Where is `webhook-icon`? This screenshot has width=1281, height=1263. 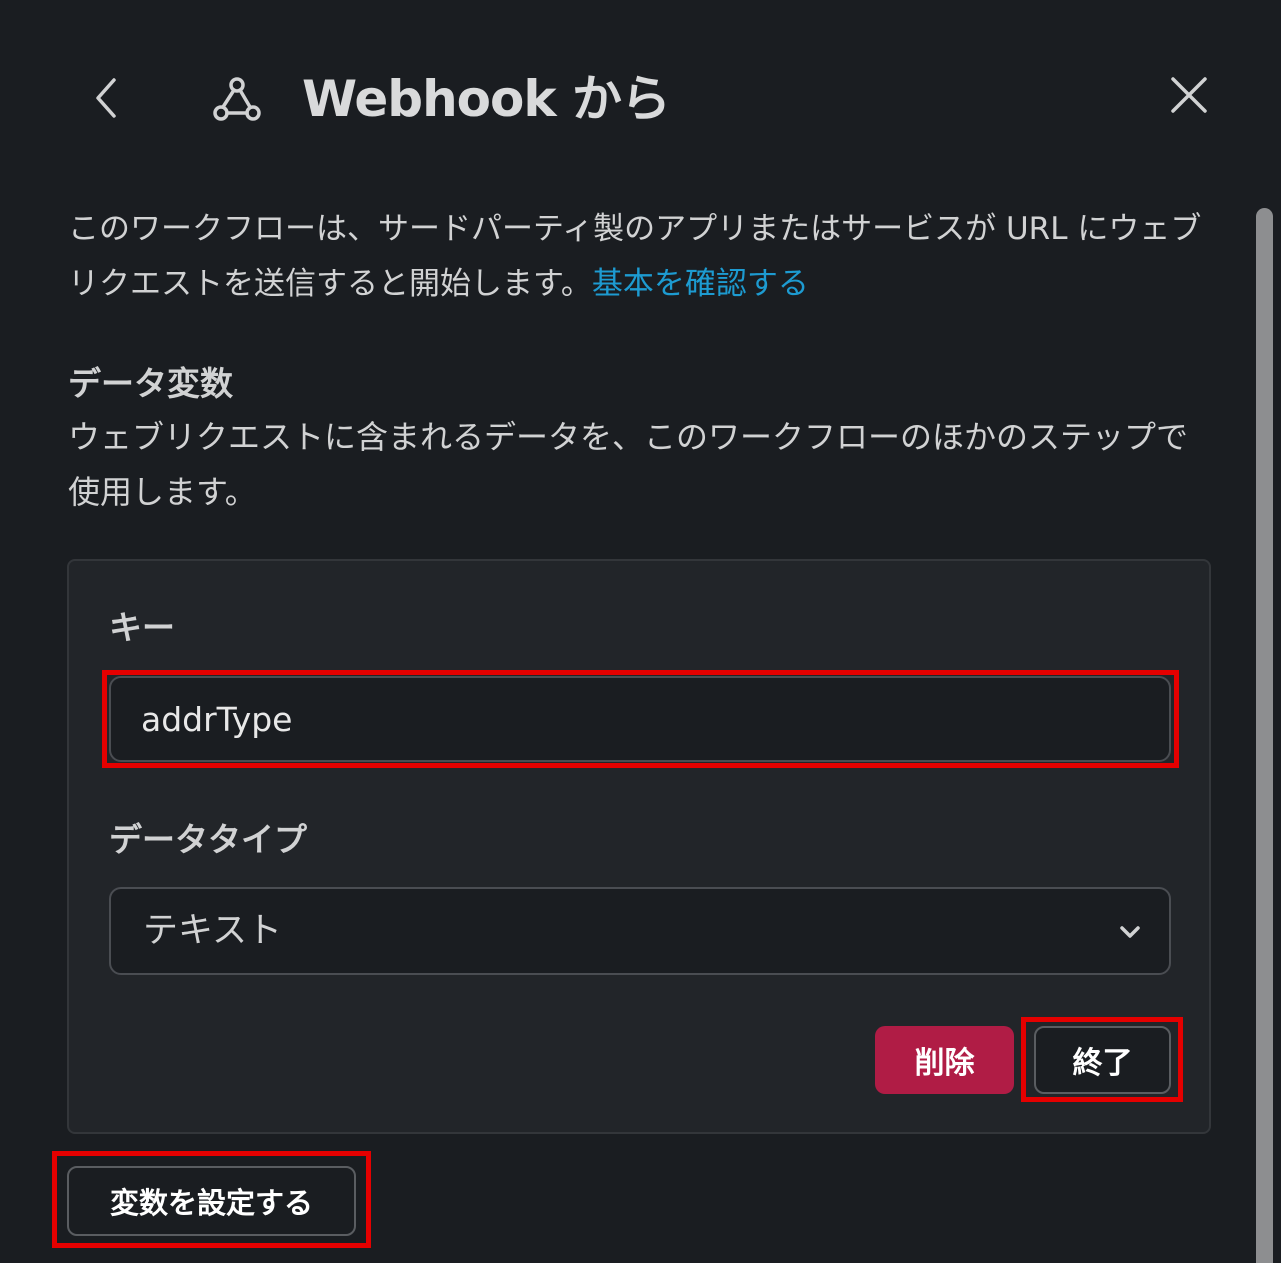
webhook-icon is located at coordinates (237, 99).